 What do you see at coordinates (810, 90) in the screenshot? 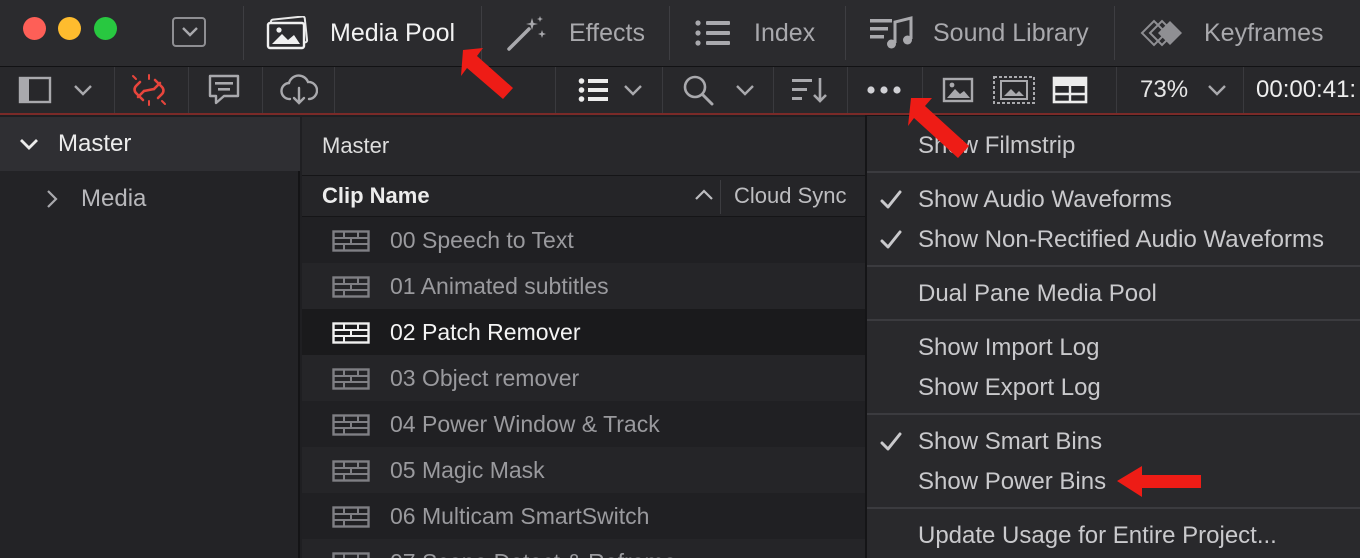
I see `sort-button` at bounding box center [810, 90].